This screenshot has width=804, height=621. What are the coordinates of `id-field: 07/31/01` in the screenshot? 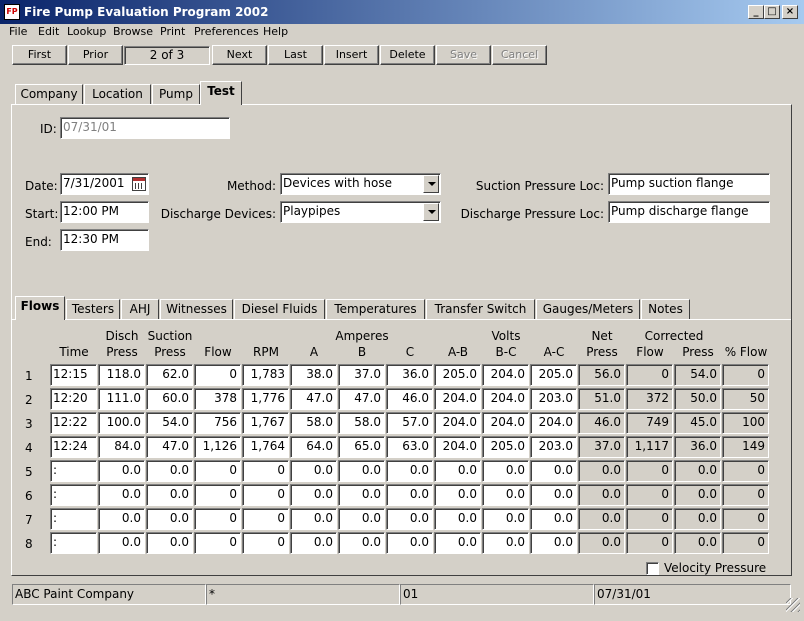 It's located at (145, 128).